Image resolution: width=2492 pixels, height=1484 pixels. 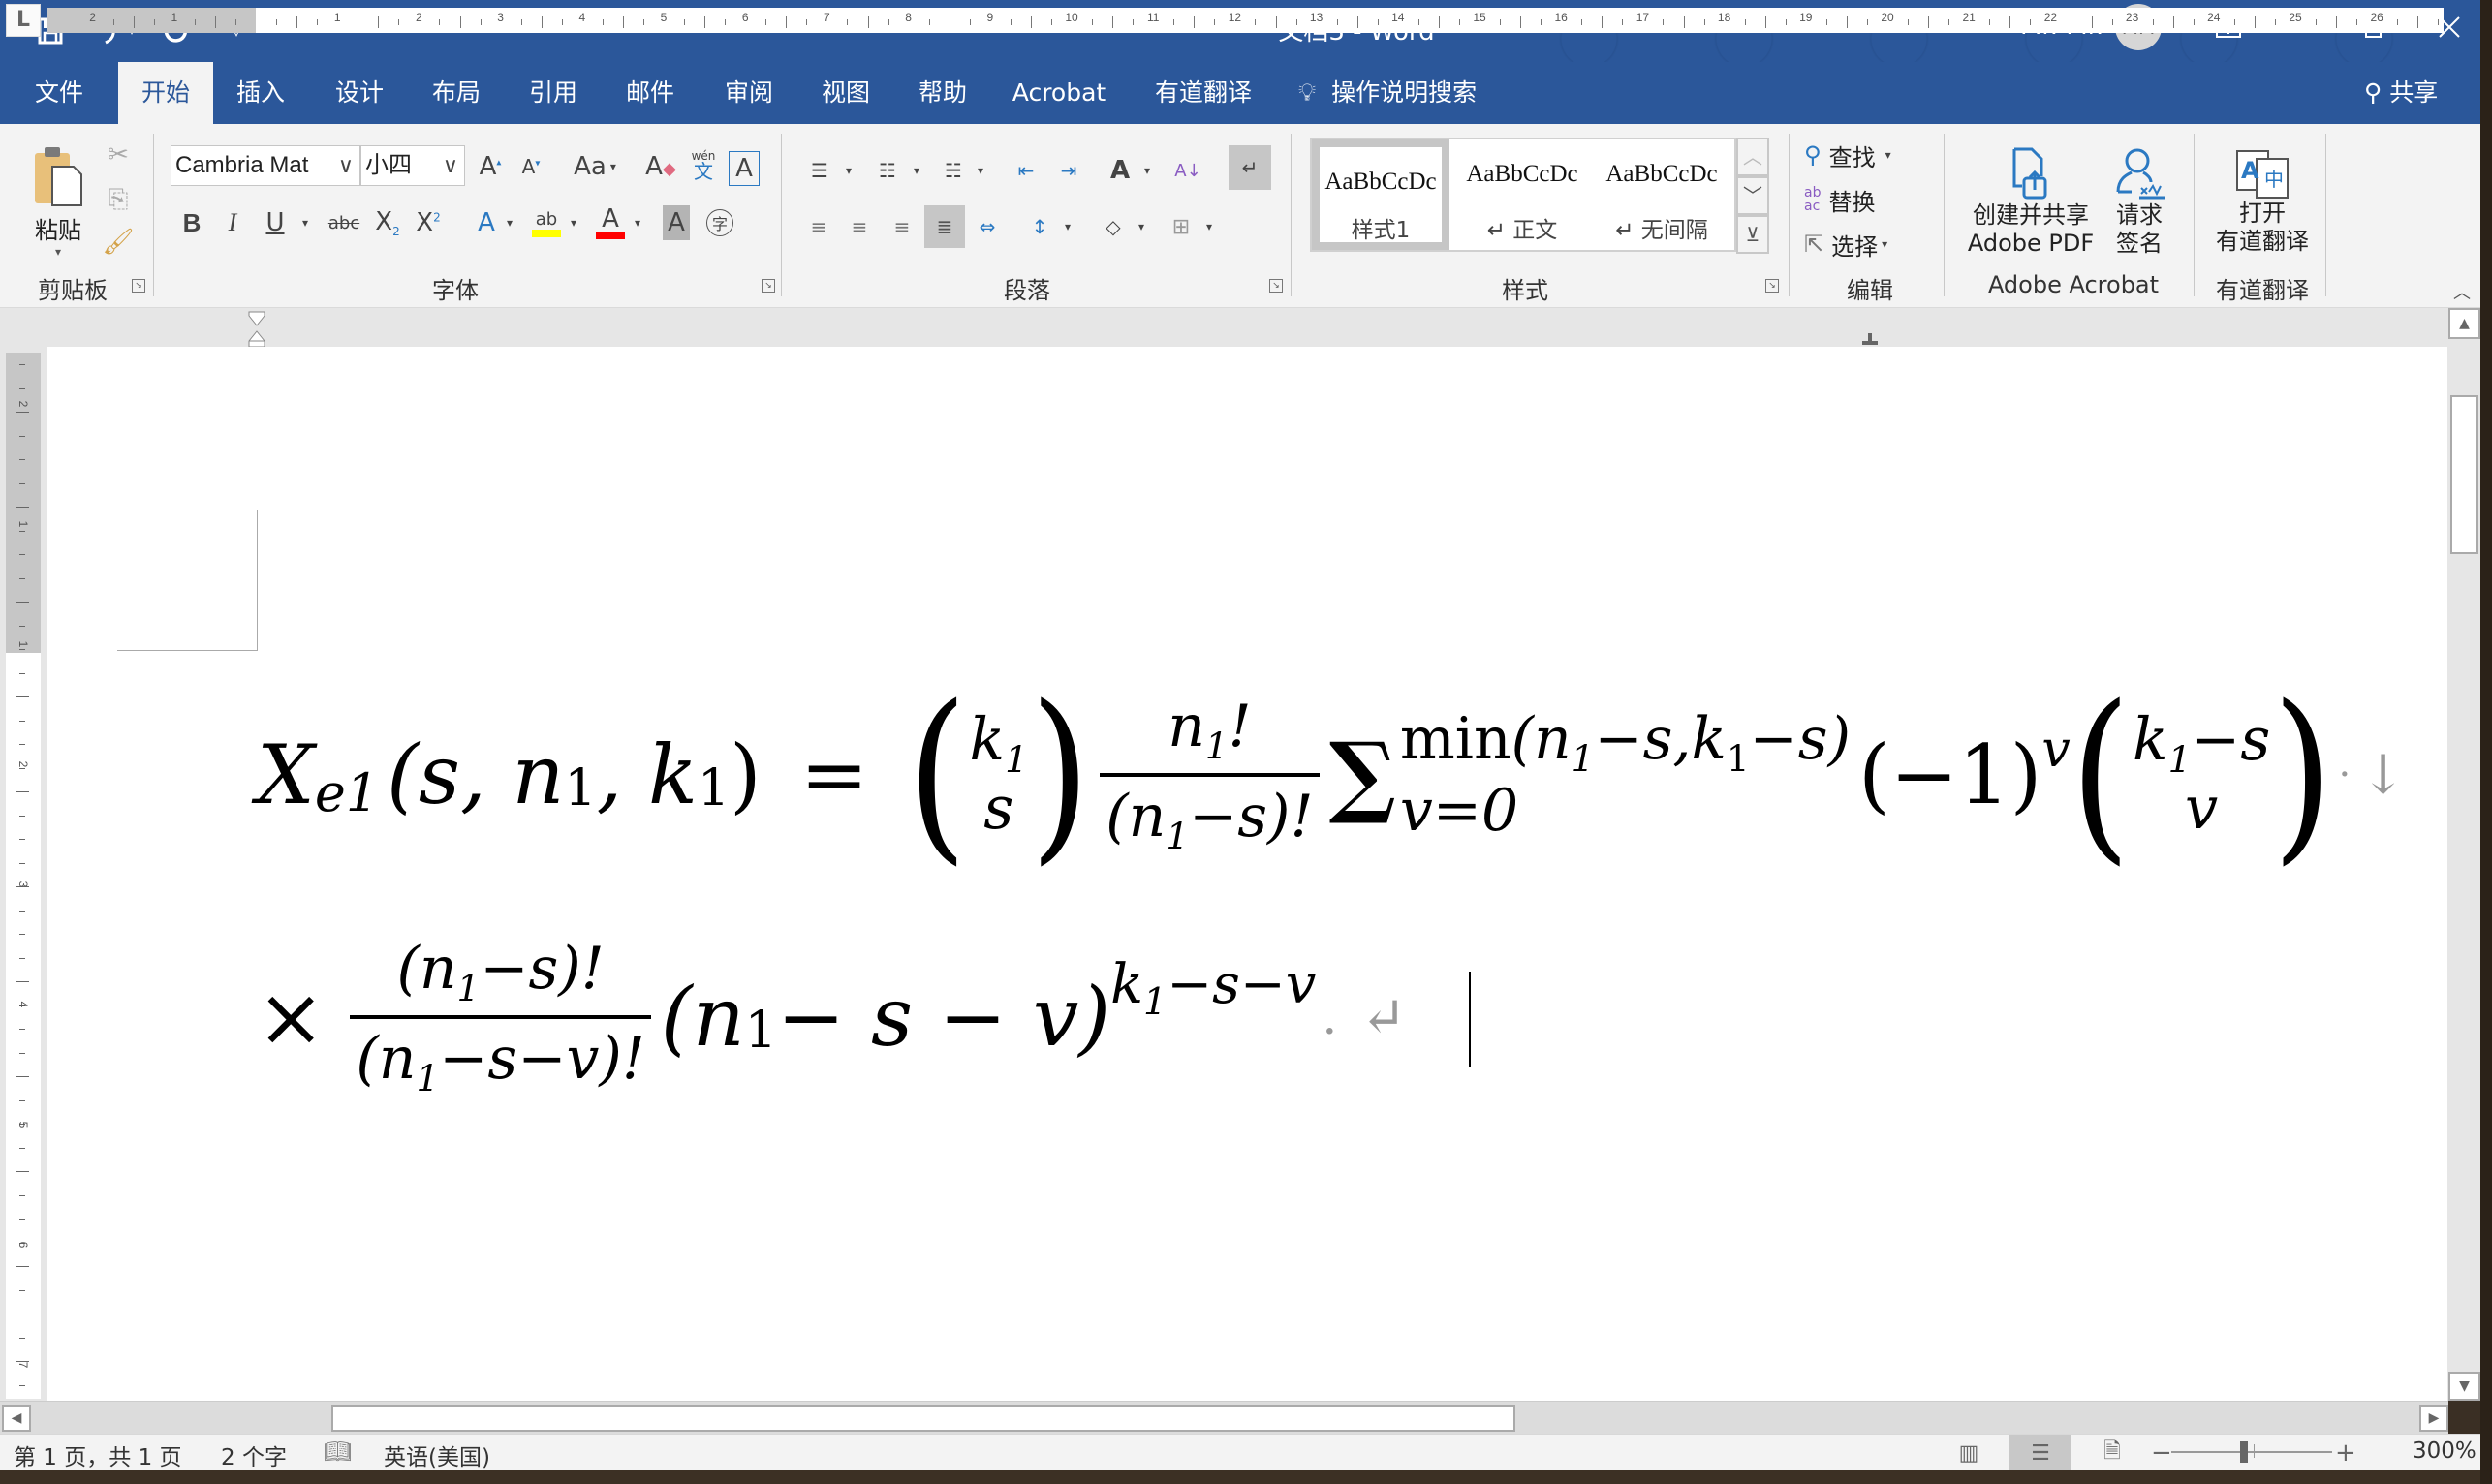 What do you see at coordinates (165, 93) in the screenshot?
I see `tab-home: 开始` at bounding box center [165, 93].